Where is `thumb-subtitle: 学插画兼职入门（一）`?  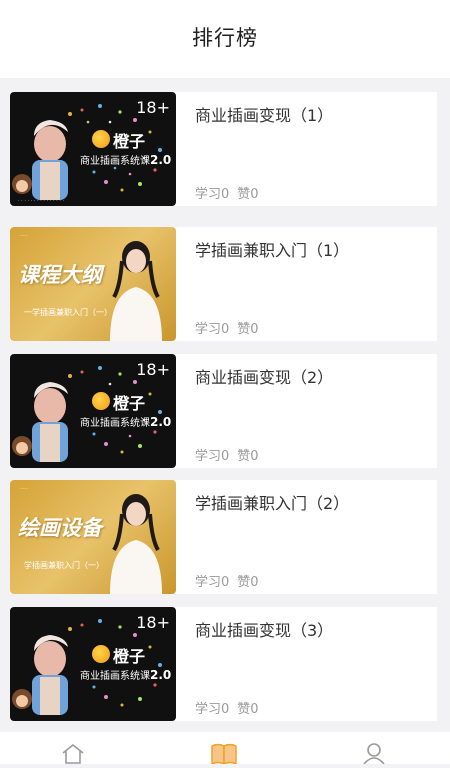
thumb-subtitle: 学插画兼职入门（一） is located at coordinates (64, 565).